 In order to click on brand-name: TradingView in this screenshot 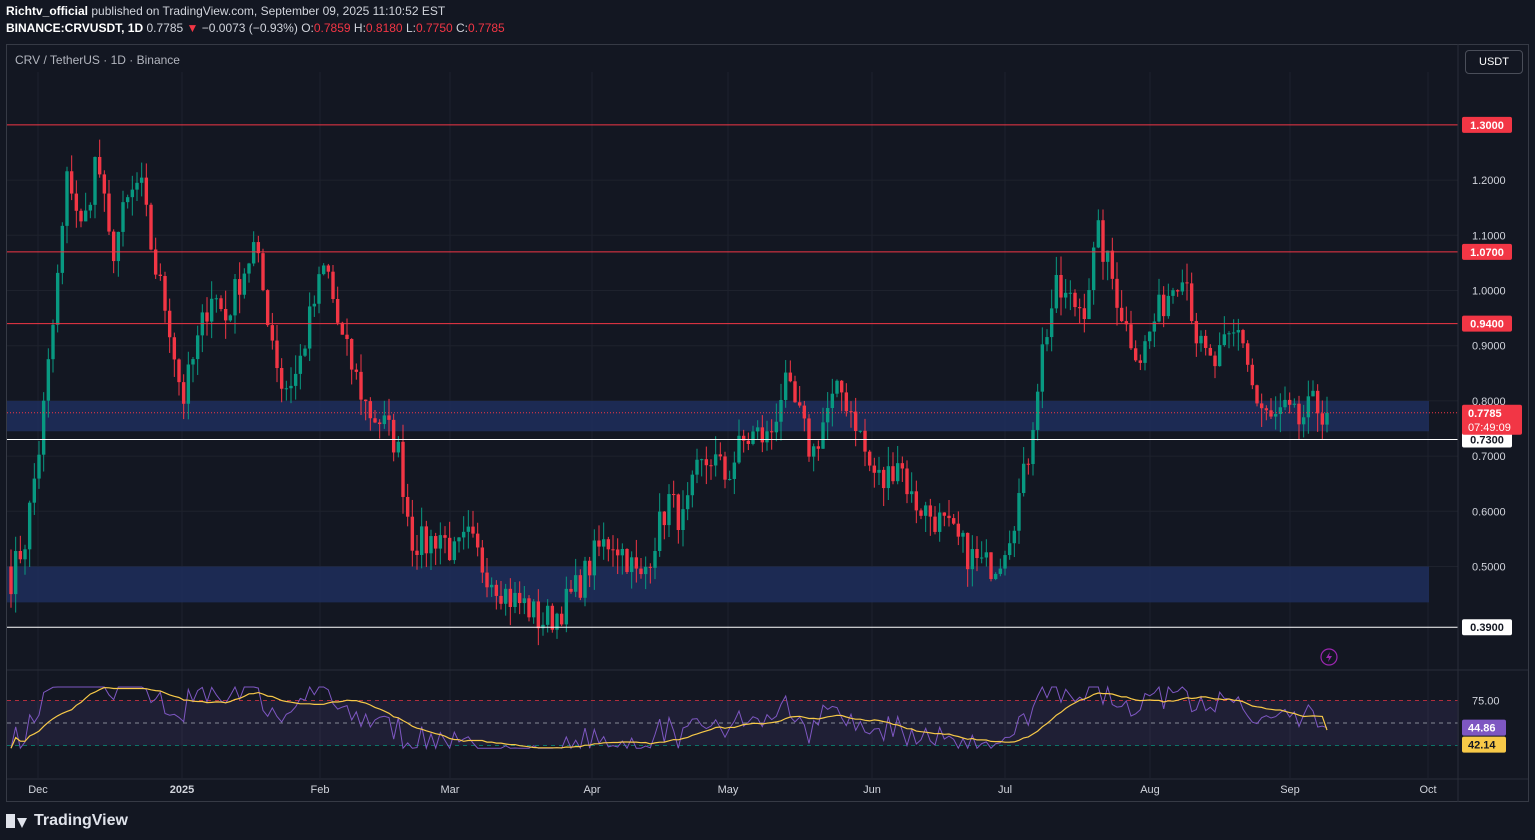, I will do `click(81, 820)`.